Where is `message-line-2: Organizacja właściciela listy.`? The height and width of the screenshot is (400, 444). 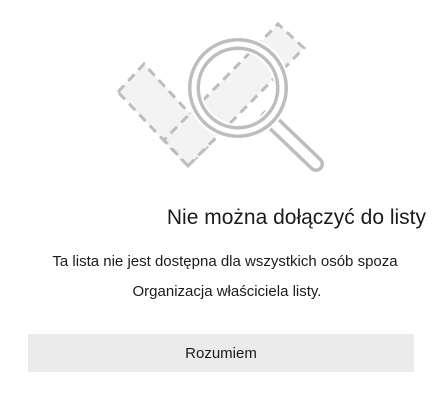
message-line-2: Organizacja właściciela listy. is located at coordinates (227, 291).